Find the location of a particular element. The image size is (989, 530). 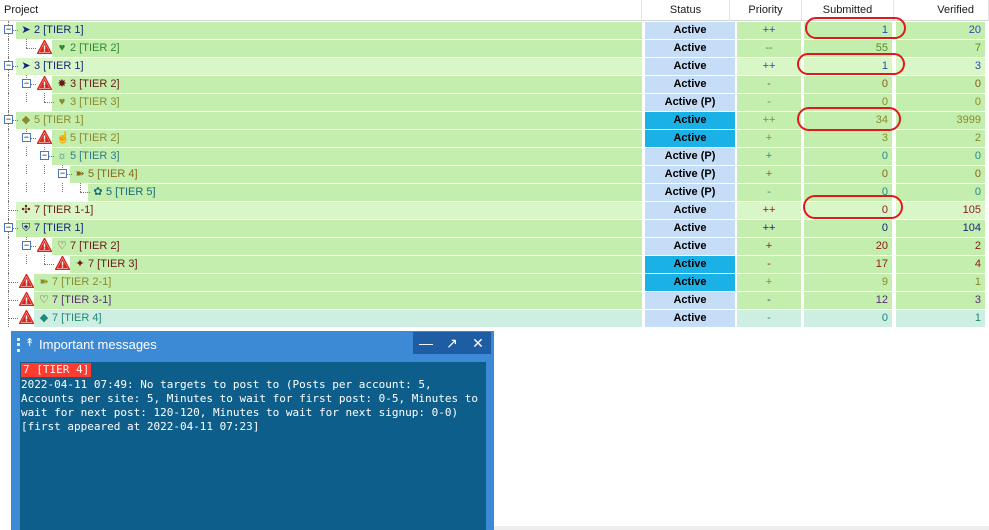

panel-title-bar: ↟ Important messages — ↗ ✕ is located at coordinates (252, 345).